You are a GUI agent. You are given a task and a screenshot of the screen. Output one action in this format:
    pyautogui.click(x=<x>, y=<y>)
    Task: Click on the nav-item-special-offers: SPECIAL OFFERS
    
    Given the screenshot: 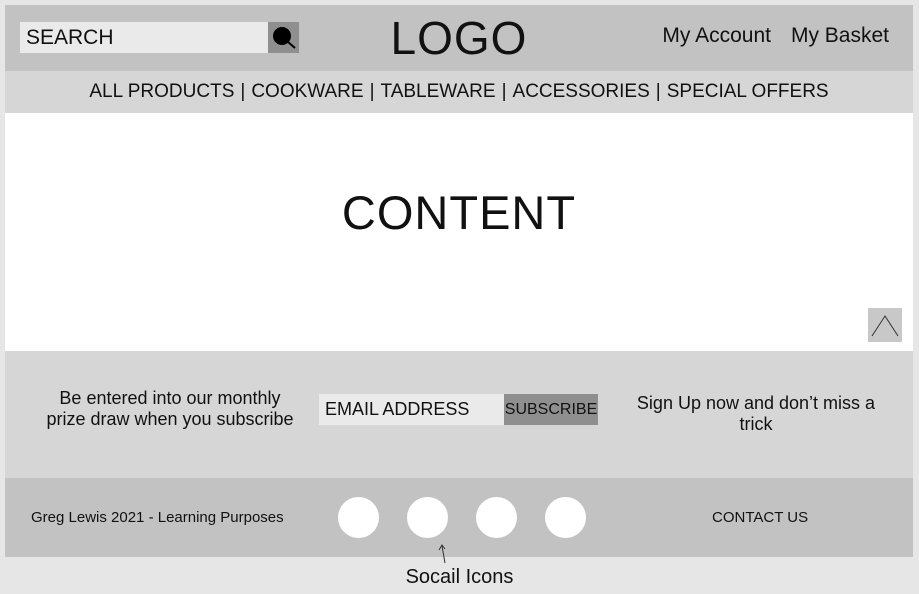 What is the action you would take?
    pyautogui.click(x=748, y=92)
    